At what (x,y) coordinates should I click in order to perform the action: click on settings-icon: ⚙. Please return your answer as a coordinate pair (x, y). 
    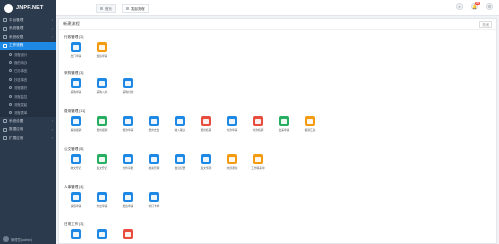
    Looking at the image, I should click on (489, 6).